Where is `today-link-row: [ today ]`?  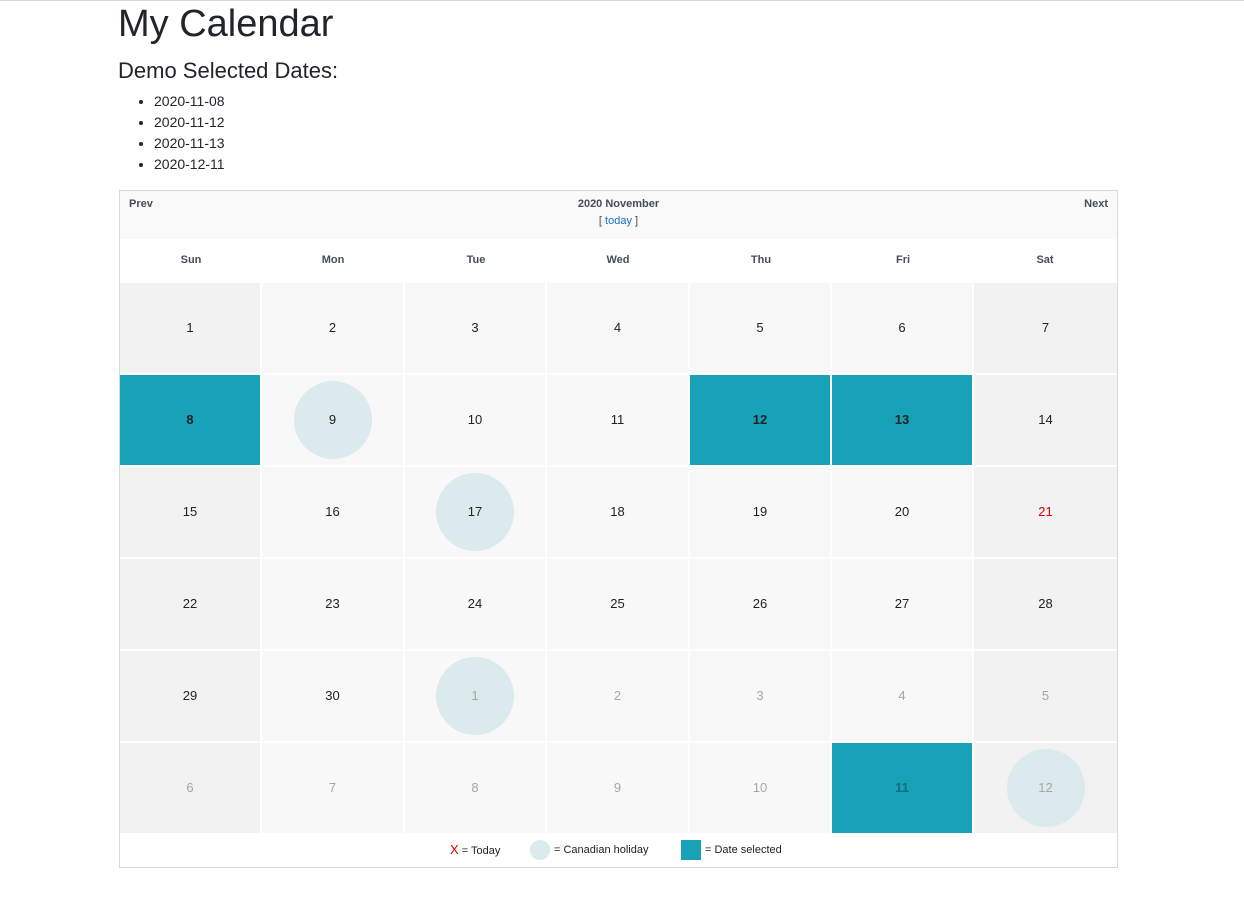 today-link-row: [ today ] is located at coordinates (618, 221).